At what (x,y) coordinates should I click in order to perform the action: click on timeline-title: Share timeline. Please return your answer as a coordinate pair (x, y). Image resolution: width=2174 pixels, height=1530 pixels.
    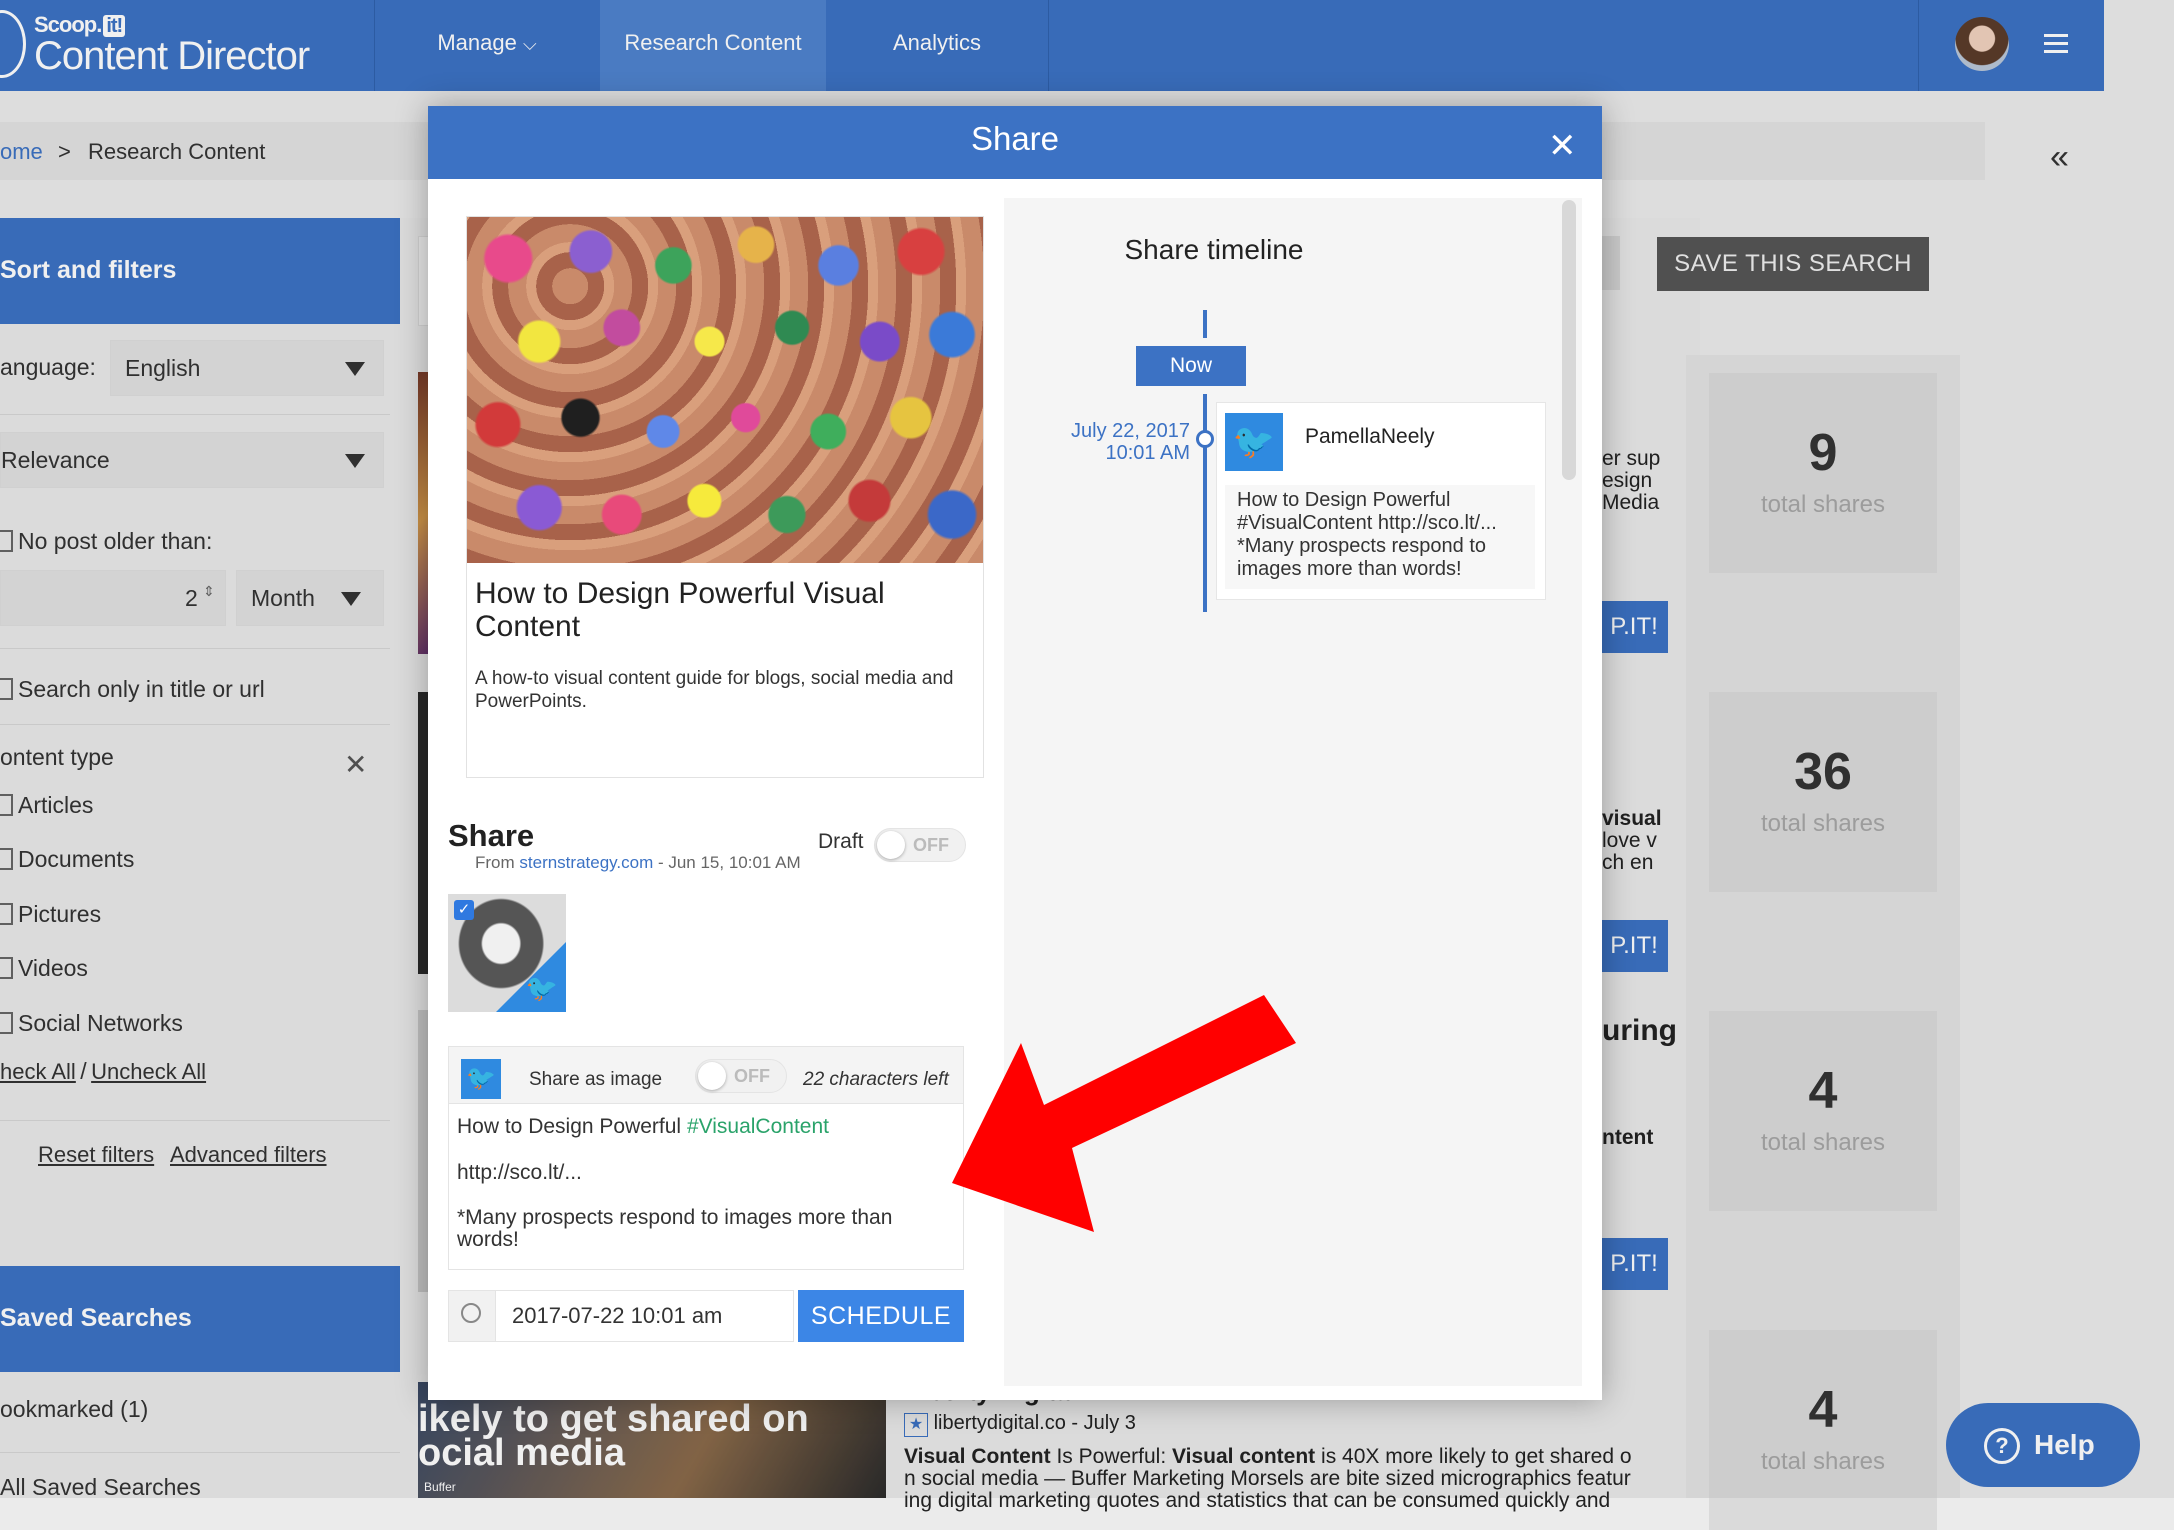
    Looking at the image, I should click on (1214, 249).